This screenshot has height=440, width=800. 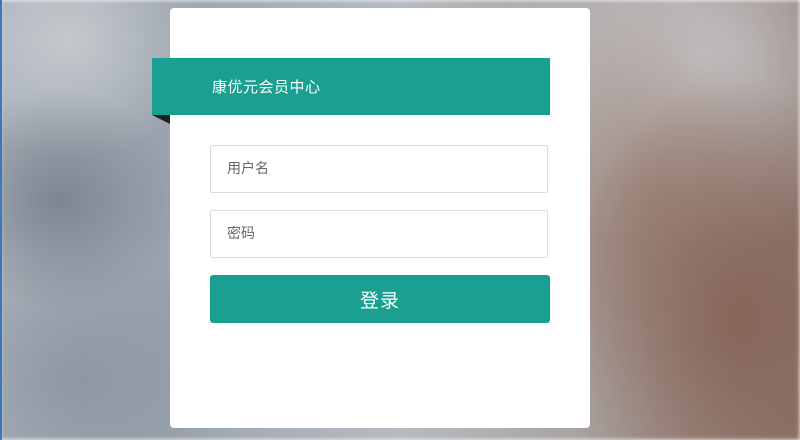 What do you see at coordinates (1, 220) in the screenshot?
I see `left-edge-line` at bounding box center [1, 220].